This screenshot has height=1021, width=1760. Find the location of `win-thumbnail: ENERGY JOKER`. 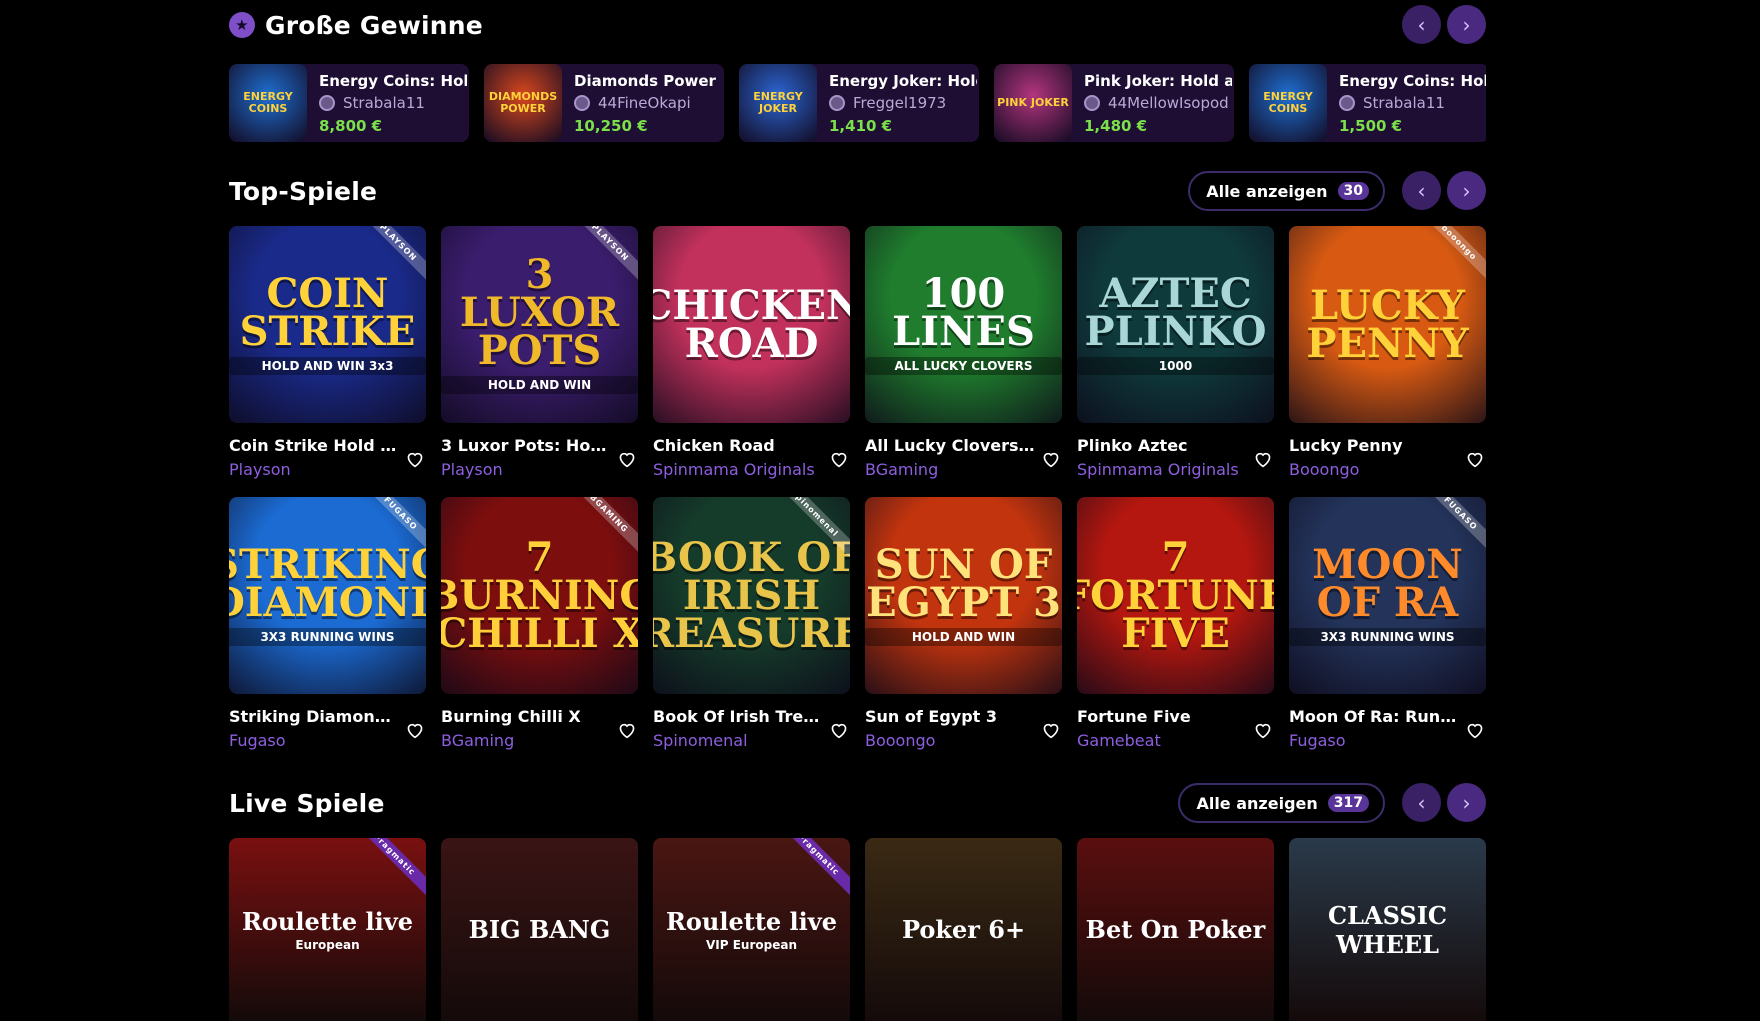

win-thumbnail: ENERGY JOKER is located at coordinates (778, 103).